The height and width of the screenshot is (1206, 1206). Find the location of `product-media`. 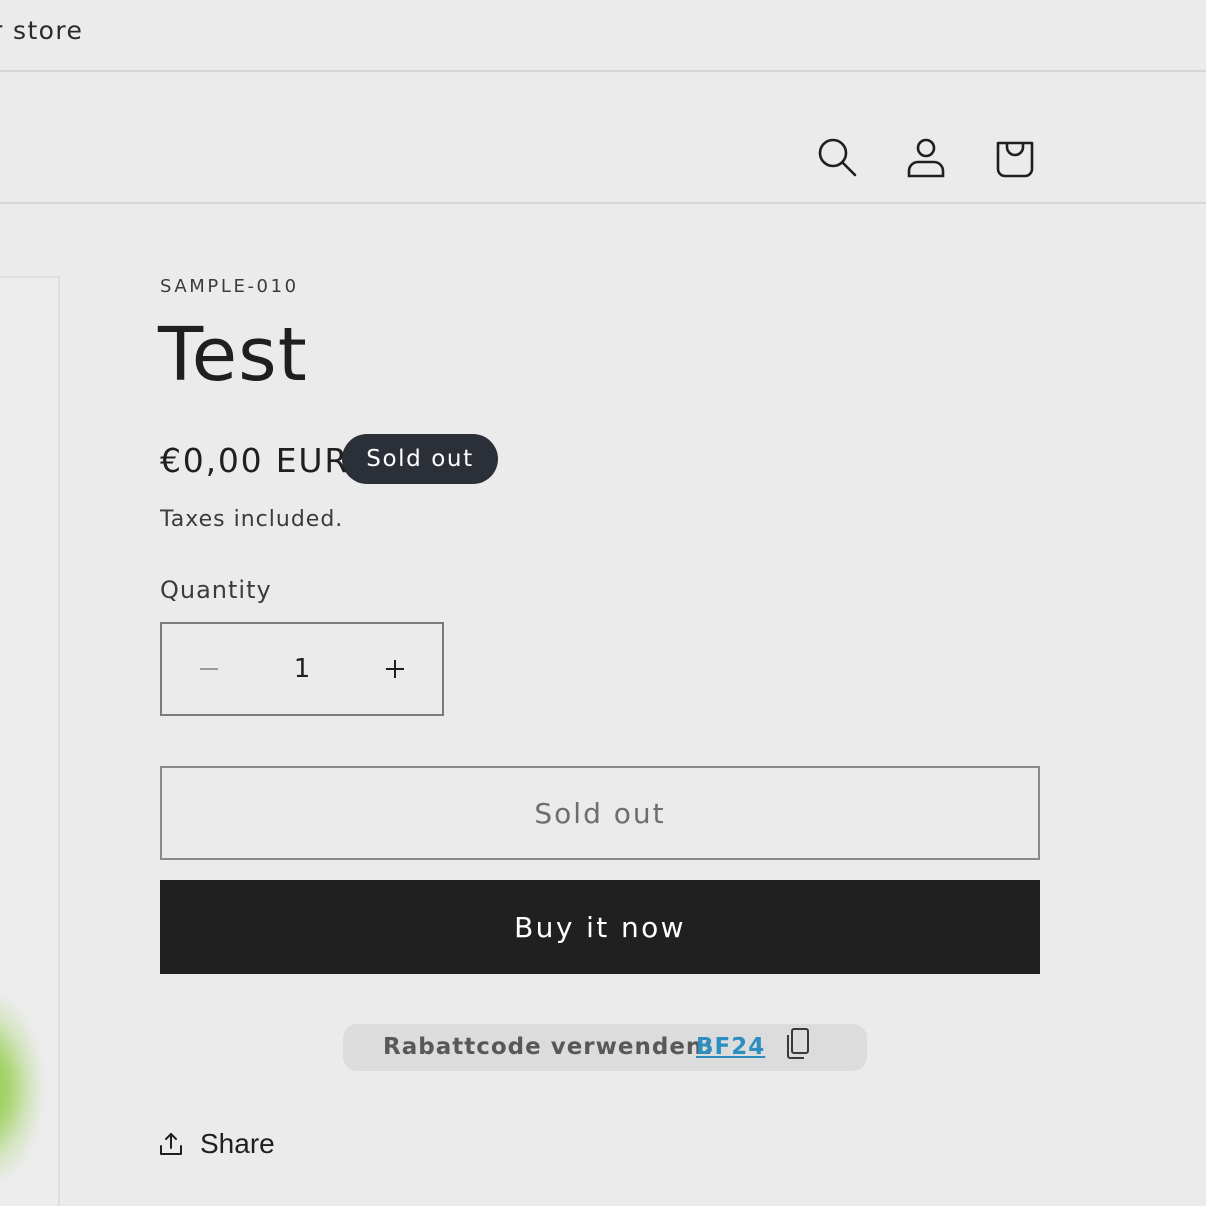

product-media is located at coordinates (30, 741).